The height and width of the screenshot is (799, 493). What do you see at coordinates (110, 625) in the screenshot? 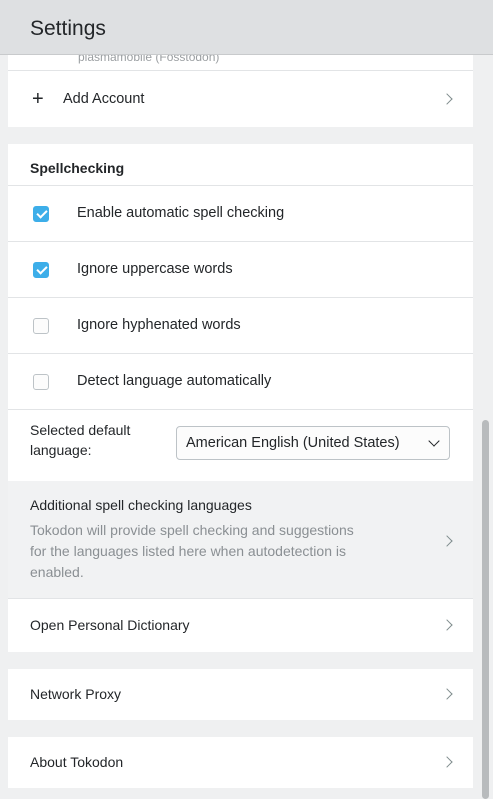
I see `open-dictionary-label: Open Personal Dictionary` at bounding box center [110, 625].